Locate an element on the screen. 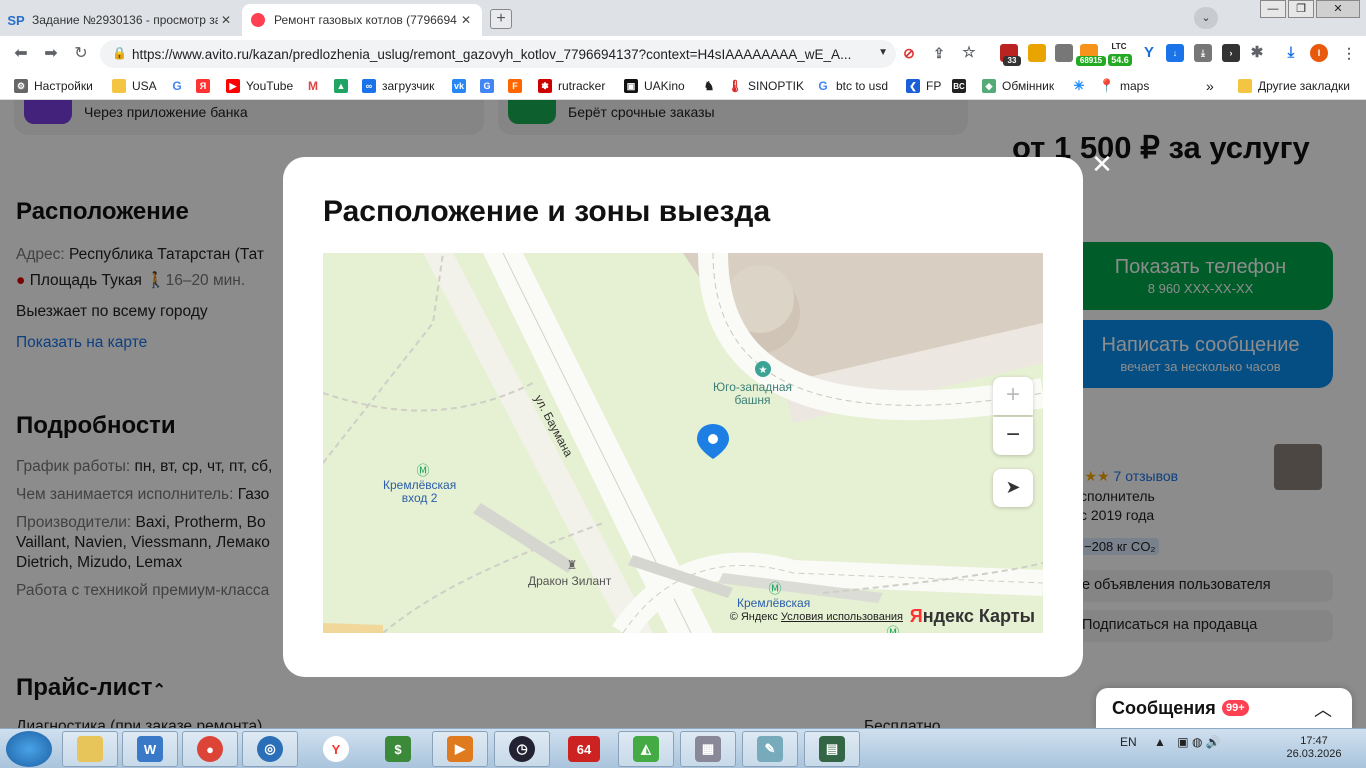 The image size is (1366, 768). bookmark-yandex: Я is located at coordinates (206, 86).